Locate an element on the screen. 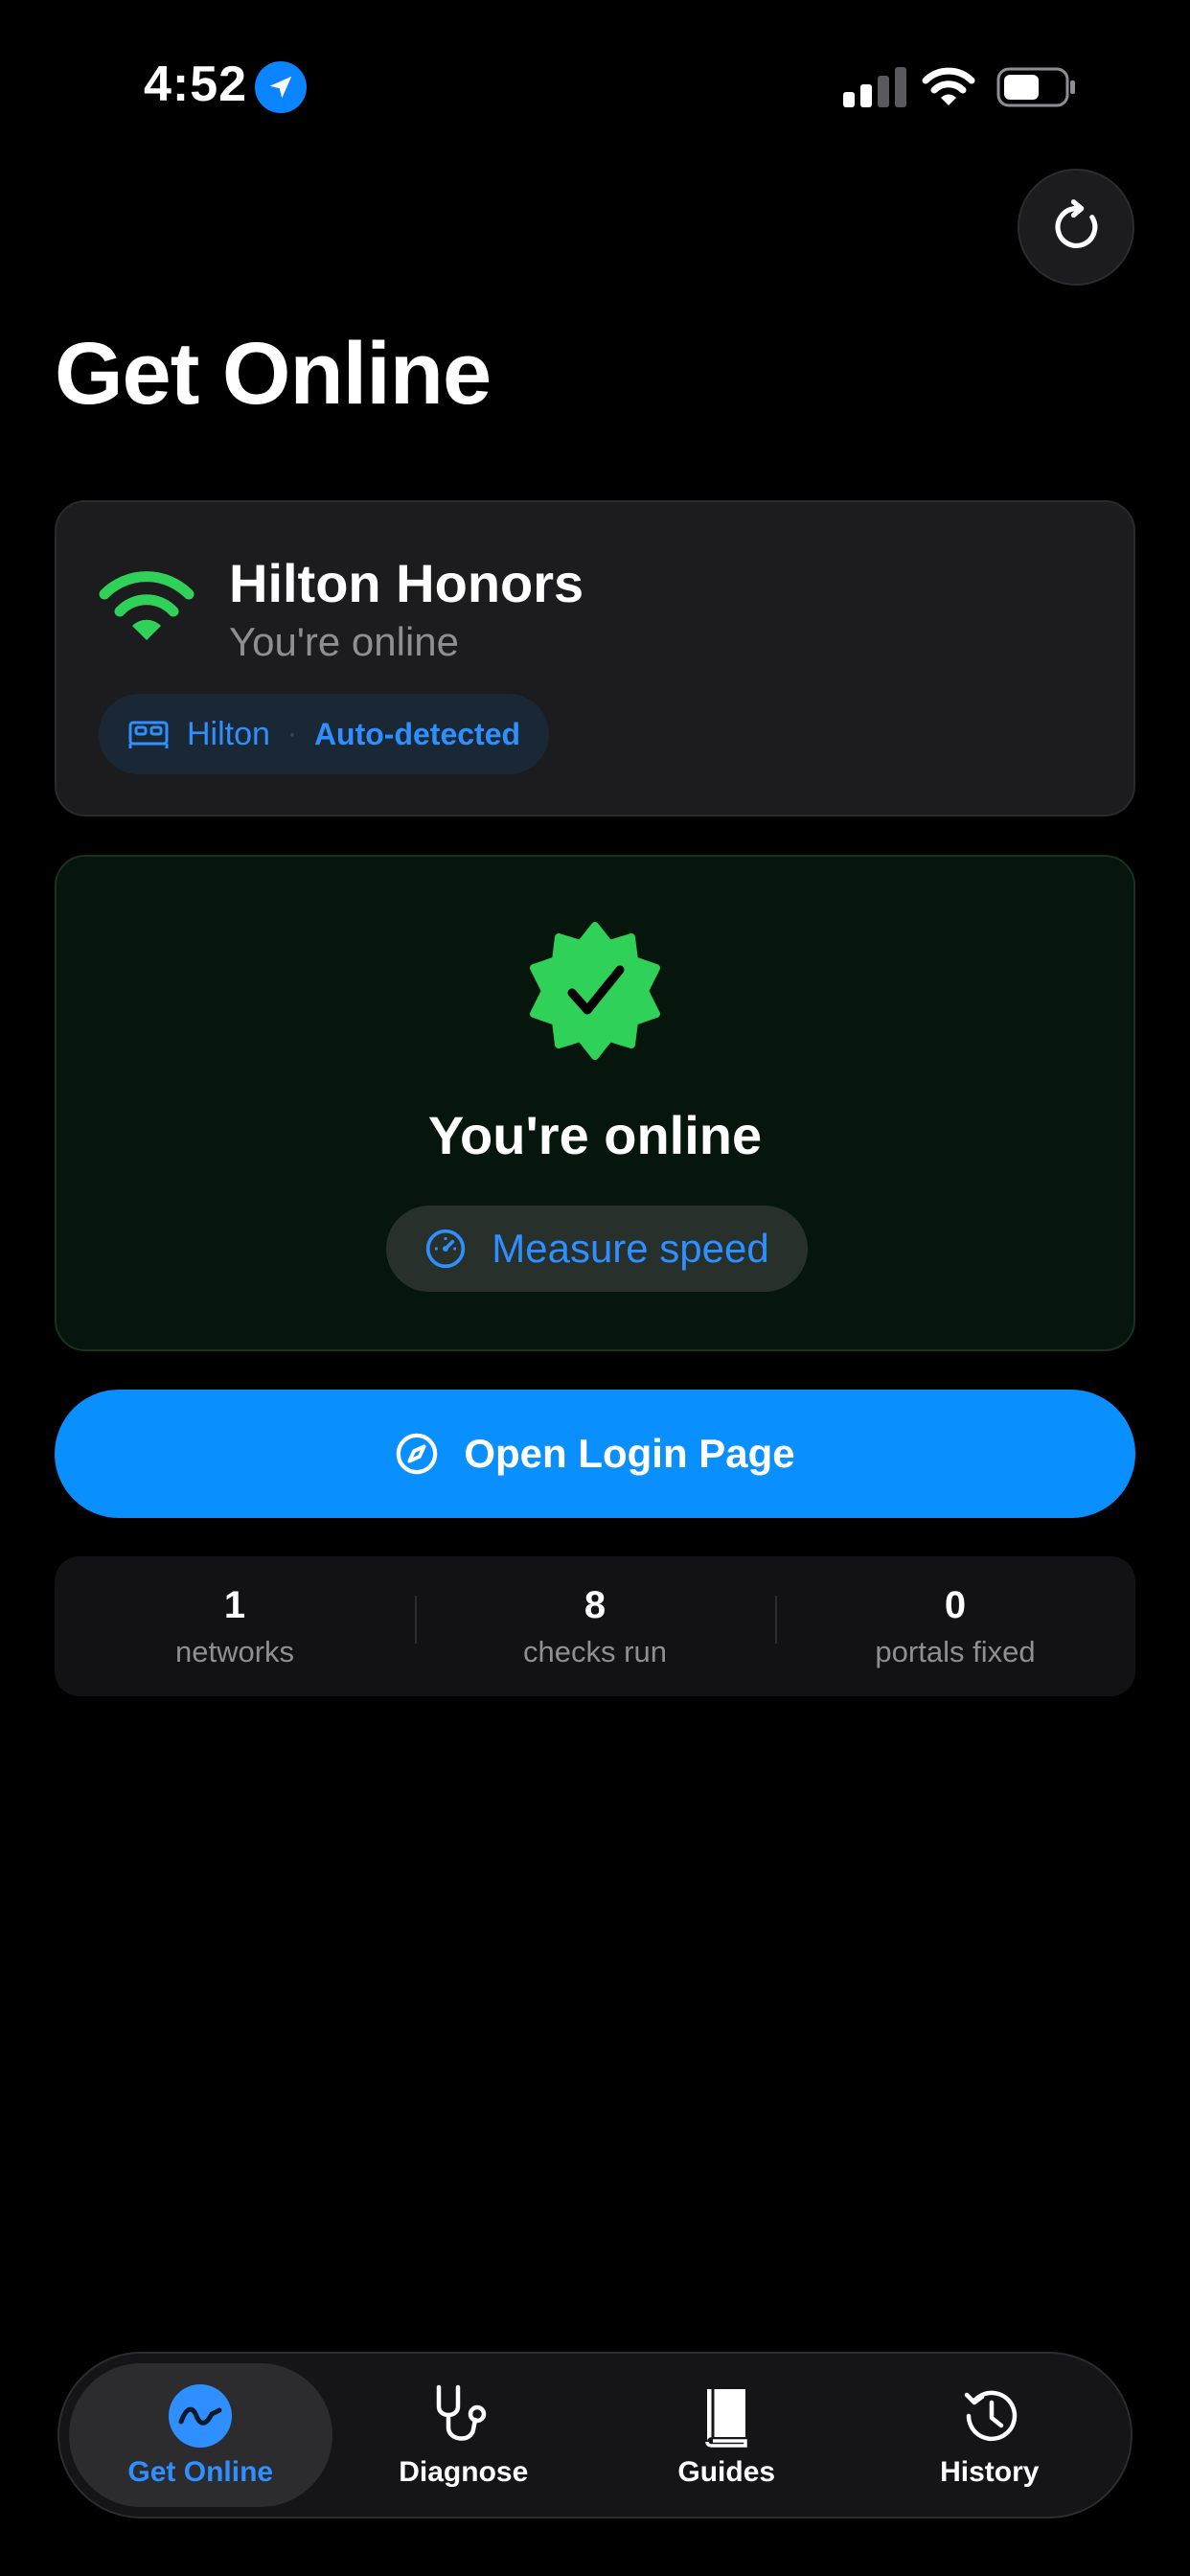  network-status: You're online is located at coordinates (344, 642).